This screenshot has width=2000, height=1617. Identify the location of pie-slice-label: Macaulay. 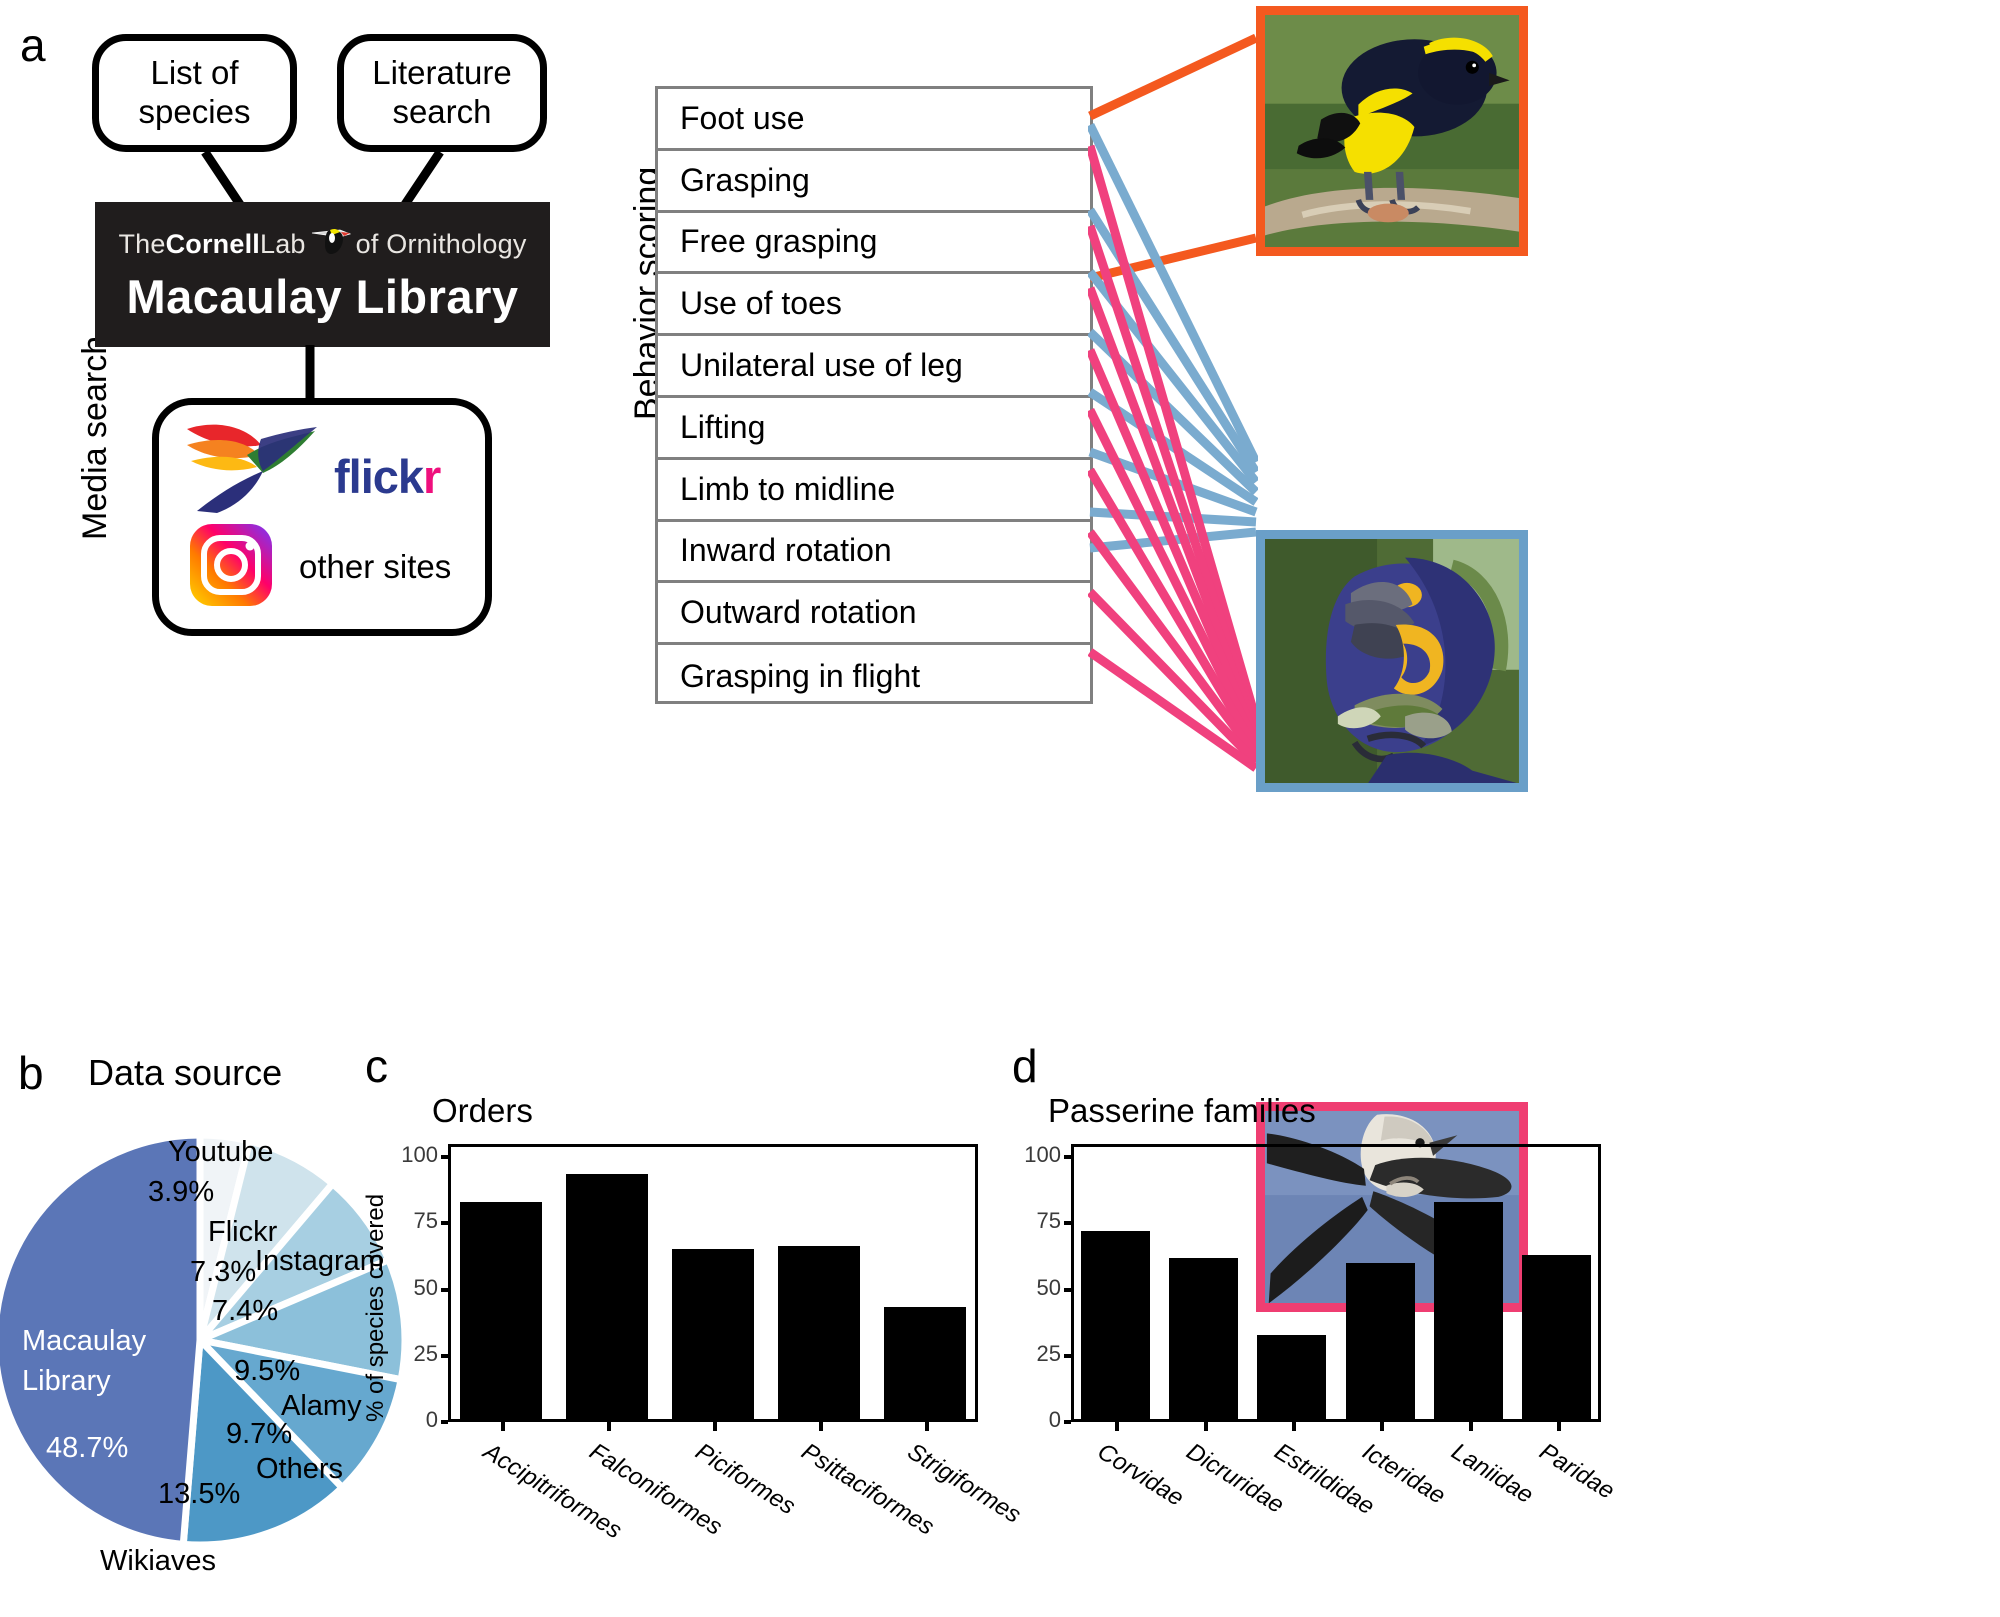
(84, 1341).